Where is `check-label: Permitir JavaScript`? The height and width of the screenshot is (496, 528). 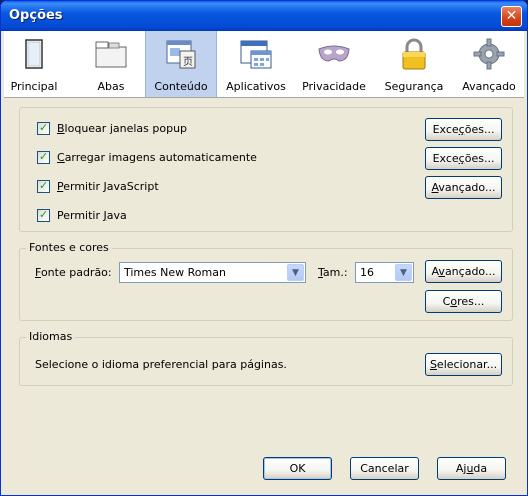 check-label: Permitir JavaScript is located at coordinates (108, 186).